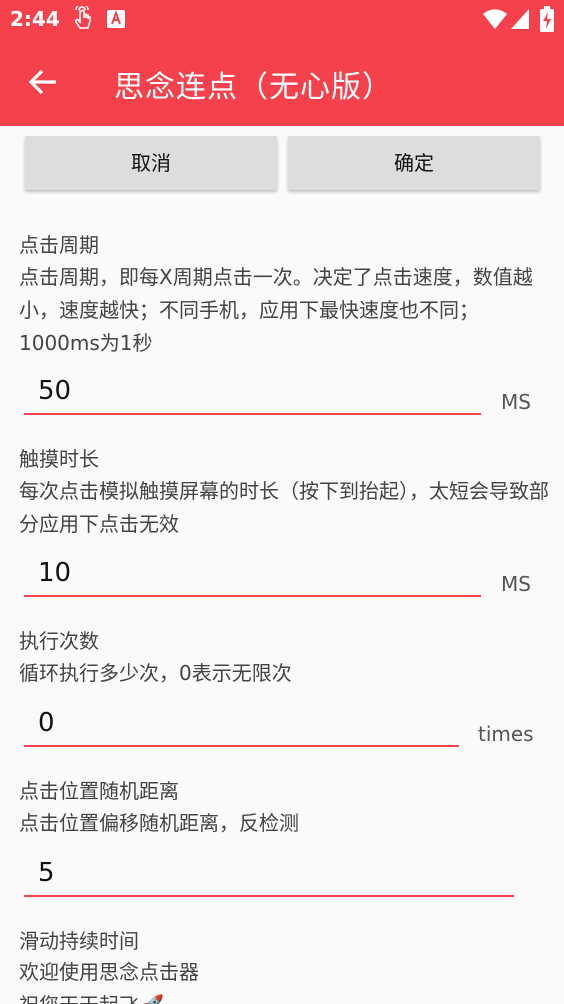 Image resolution: width=564 pixels, height=1004 pixels. I want to click on swipe-duration-description: 欢迎使用思念点击器, so click(109, 972).